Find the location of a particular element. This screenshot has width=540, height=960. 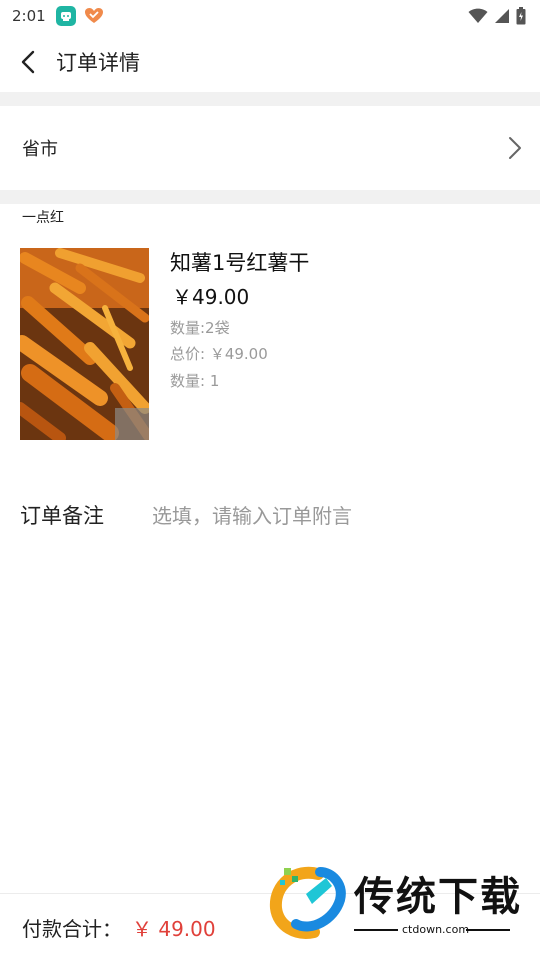

back-arrow-icon is located at coordinates (28, 62).